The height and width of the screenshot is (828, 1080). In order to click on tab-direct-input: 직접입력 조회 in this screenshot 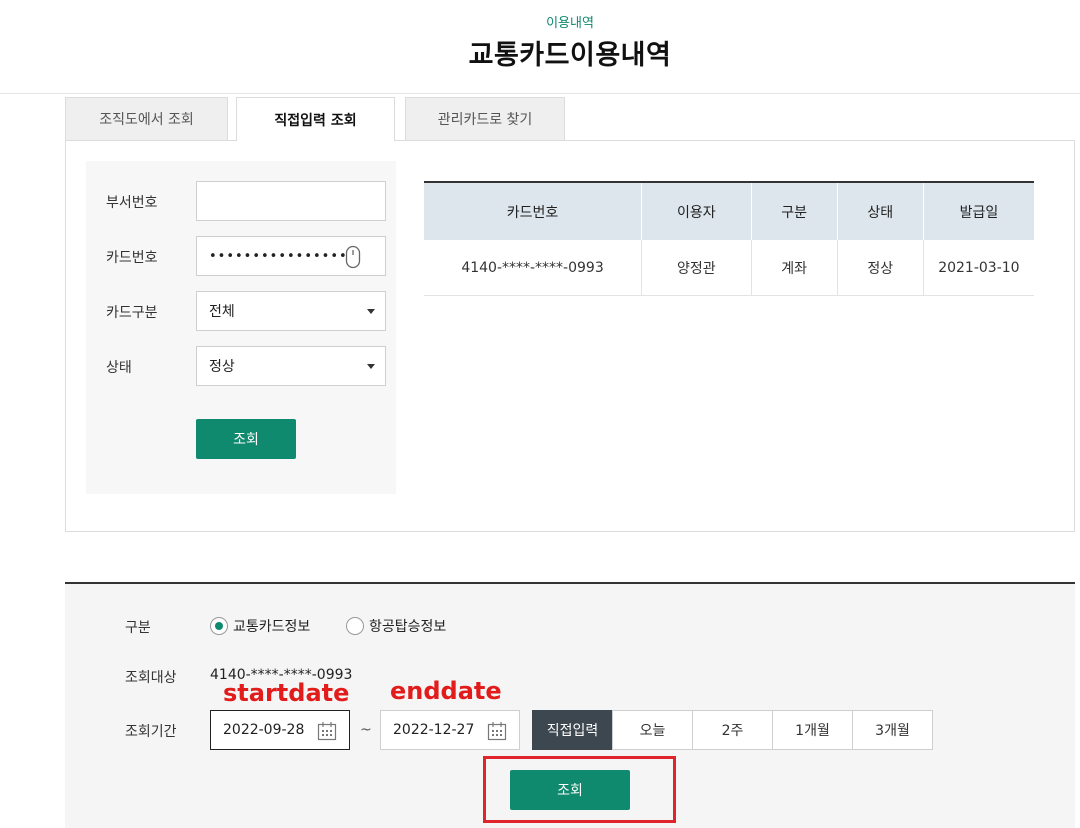, I will do `click(315, 119)`.